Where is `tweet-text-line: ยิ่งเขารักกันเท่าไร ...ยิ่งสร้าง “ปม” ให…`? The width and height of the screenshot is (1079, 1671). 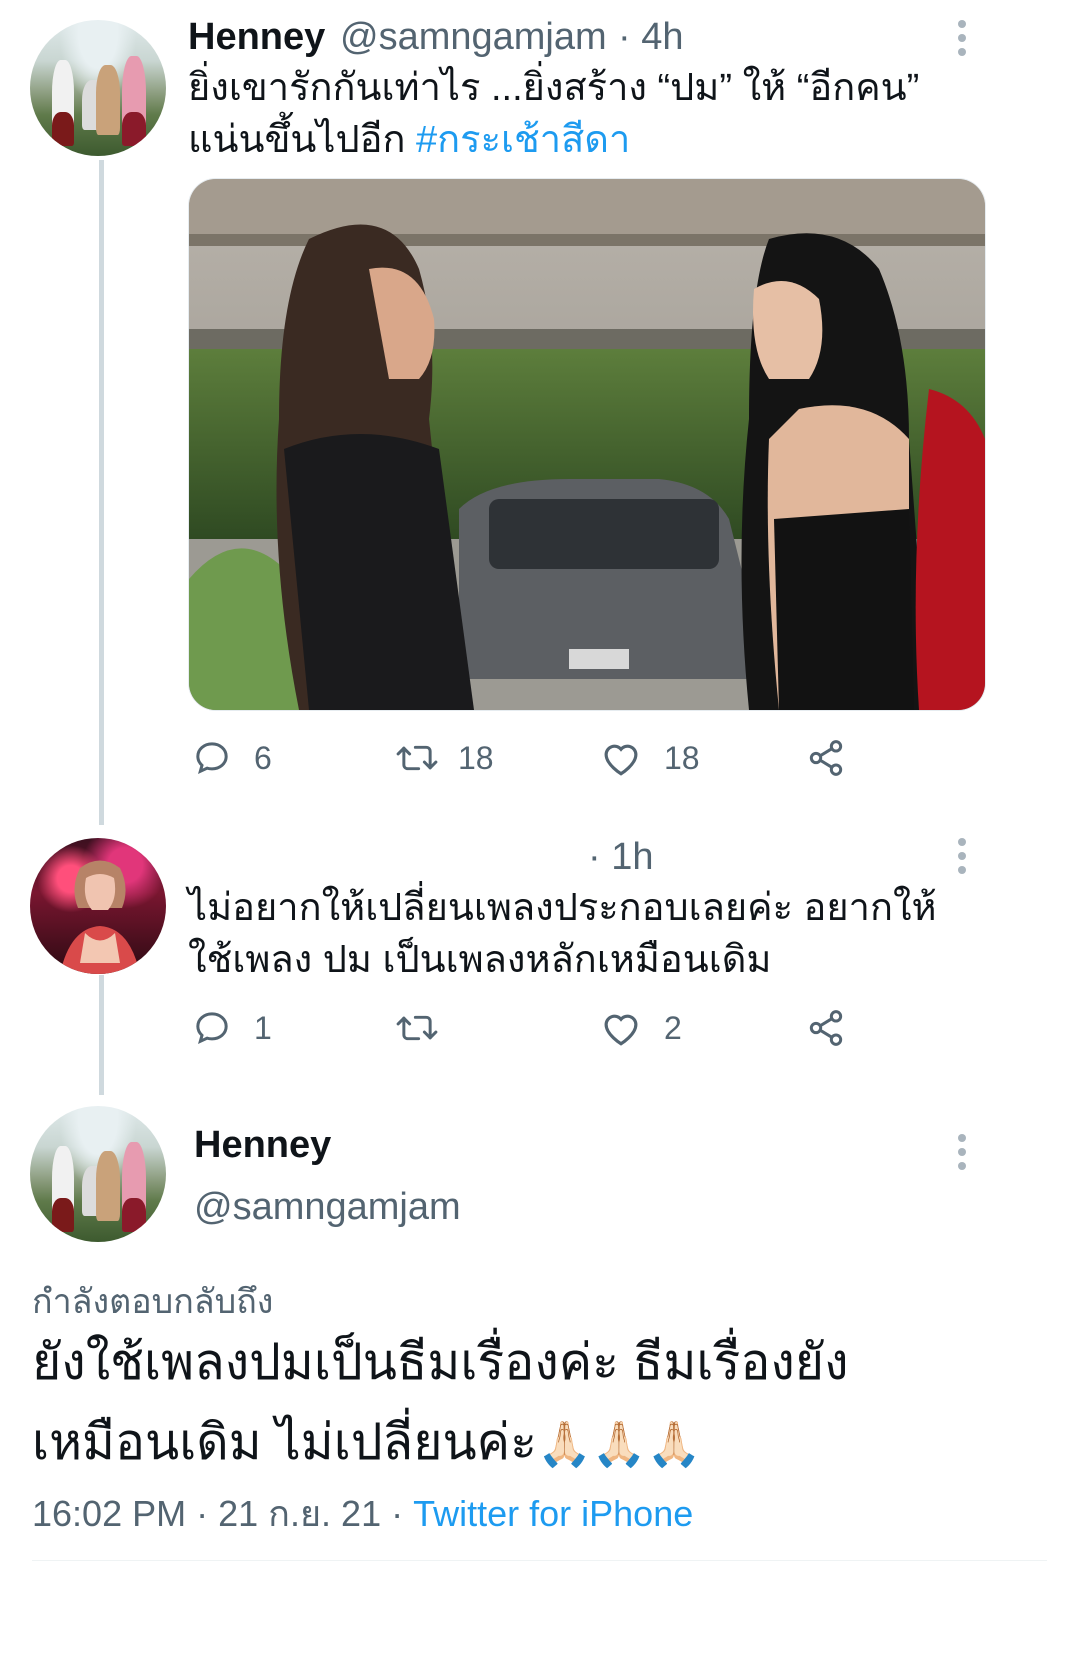 tweet-text-line: ยิ่งเขารักกันเท่าไร ...ยิ่งสร้าง “ปม” ให… is located at coordinates (554, 88).